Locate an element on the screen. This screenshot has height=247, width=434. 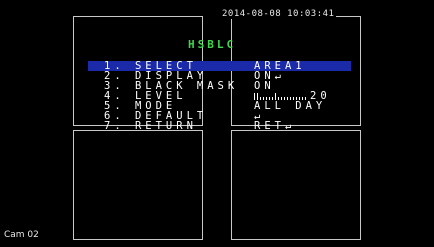
level-slider is located at coordinates (281, 96).